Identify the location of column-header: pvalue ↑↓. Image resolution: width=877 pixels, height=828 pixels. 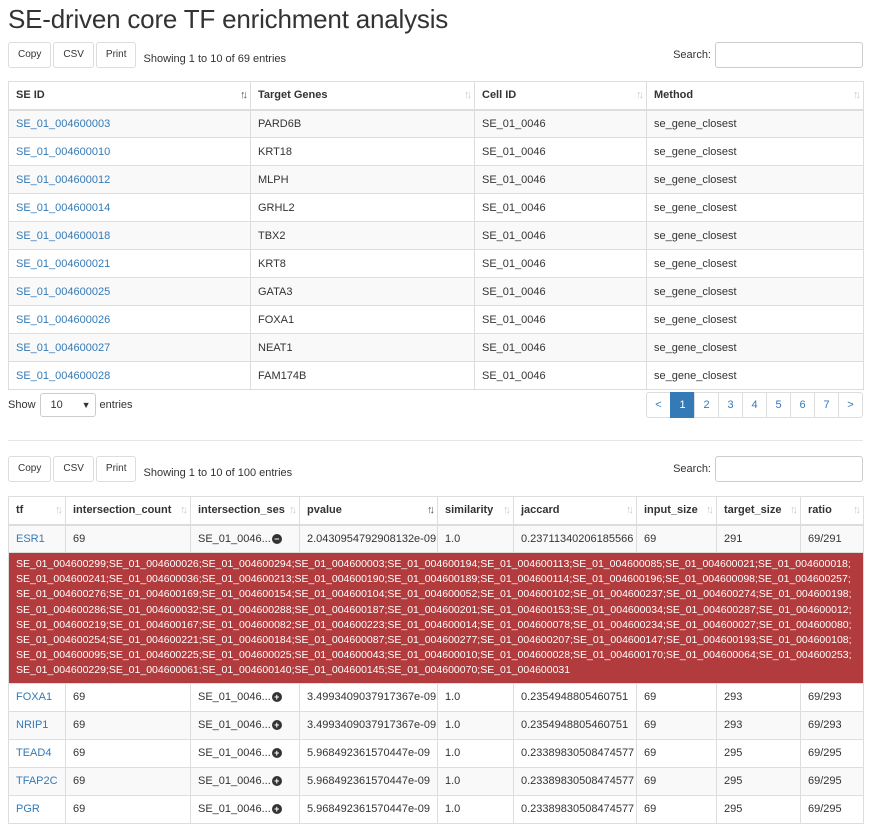
(368, 511).